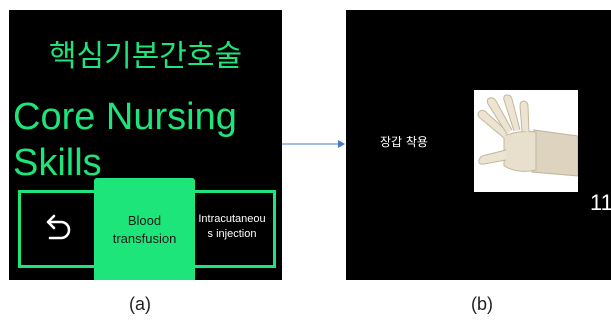 This screenshot has width=611, height=320. I want to click on glove-hand-image, so click(526, 141).